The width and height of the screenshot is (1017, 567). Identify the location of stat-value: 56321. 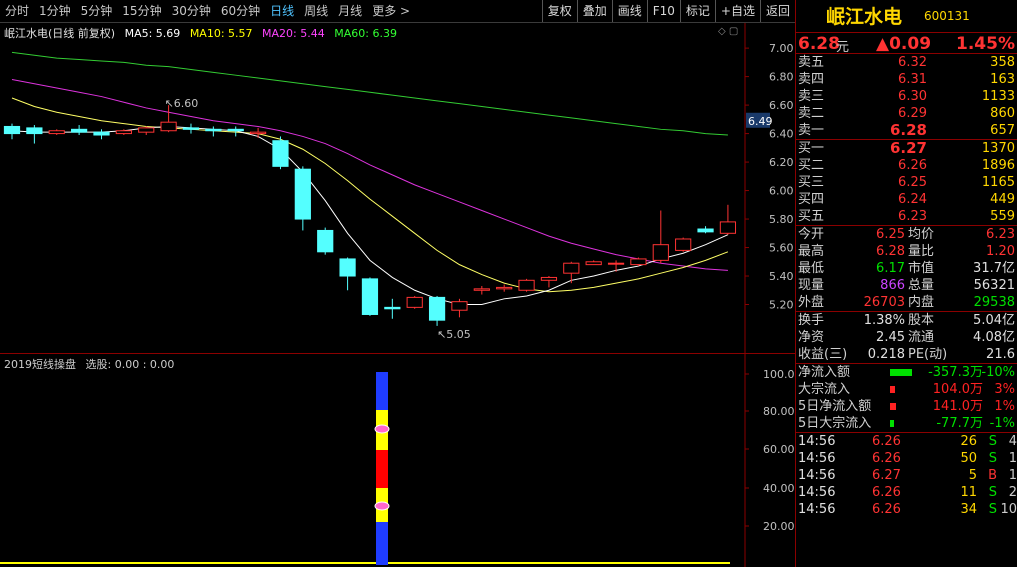
(994, 285).